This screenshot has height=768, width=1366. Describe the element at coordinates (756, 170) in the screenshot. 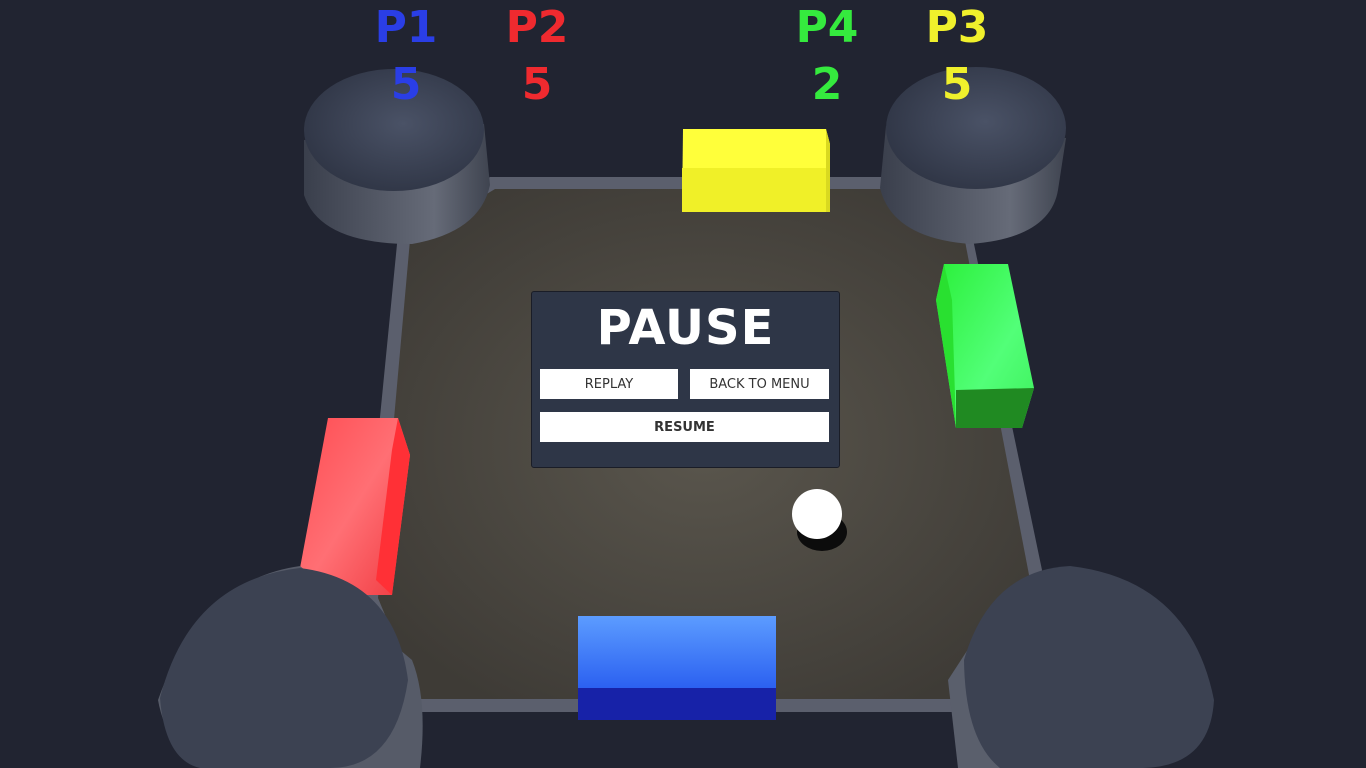

I see `paddle-p3` at that location.